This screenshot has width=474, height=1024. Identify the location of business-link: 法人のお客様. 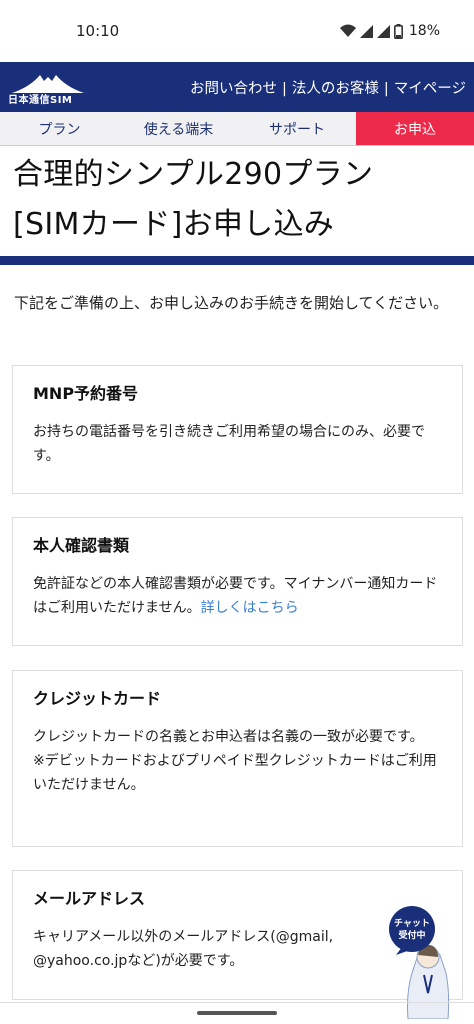
(335, 89).